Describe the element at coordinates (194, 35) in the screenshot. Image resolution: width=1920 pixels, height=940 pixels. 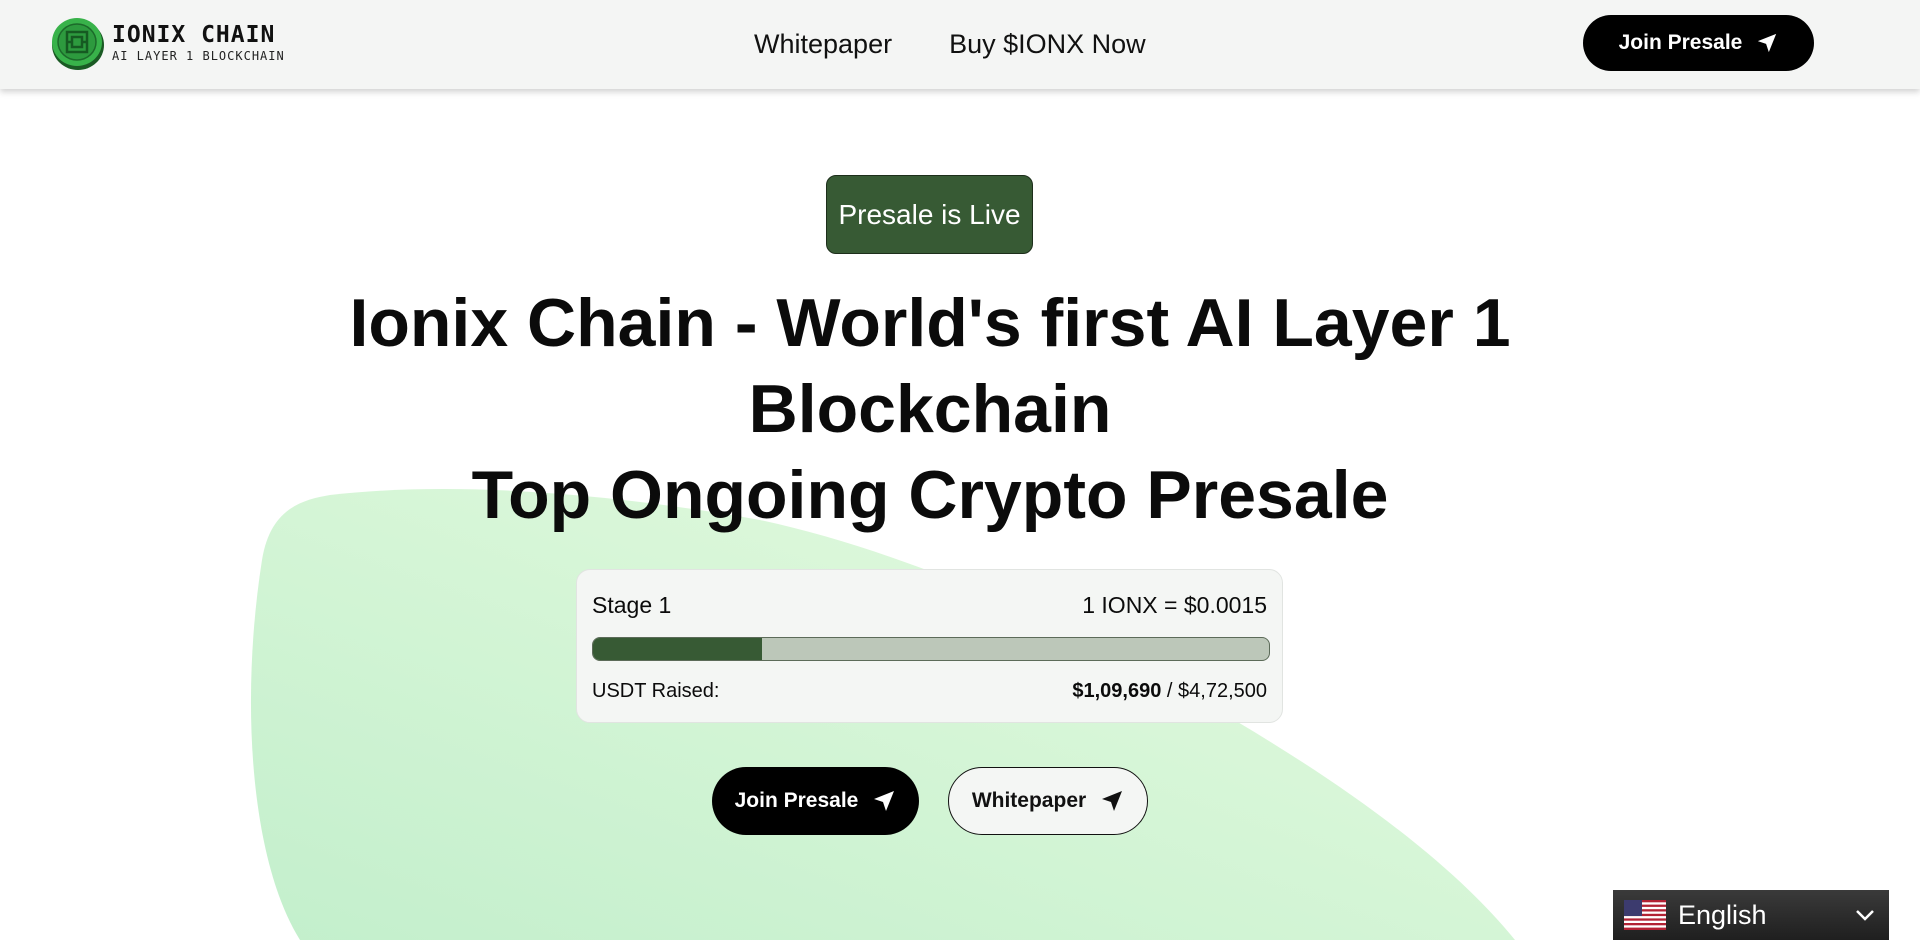
I see `logo-title: IONIX CHAIN` at that location.